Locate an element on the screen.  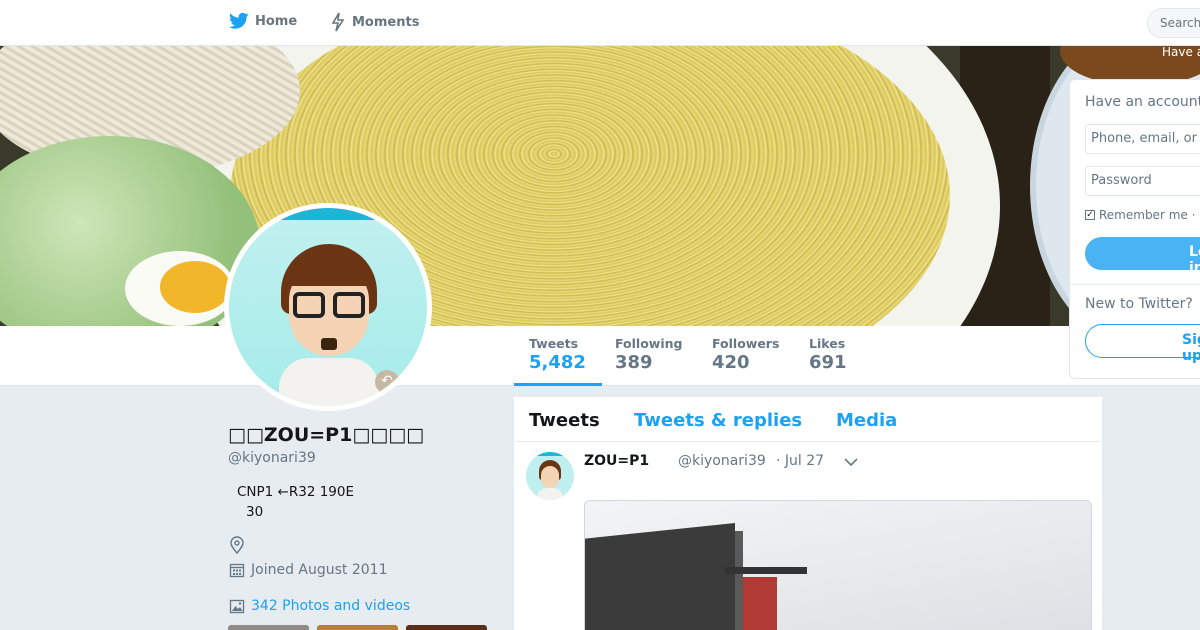
nav-home-label: Home is located at coordinates (276, 21).